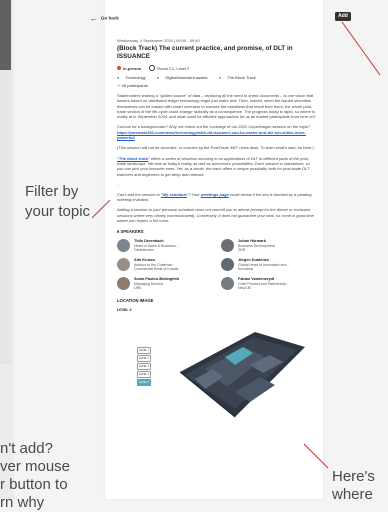 This screenshot has width=388, height=512. What do you see at coordinates (242, 375) in the screenshot?
I see `floor-plan-image` at bounding box center [242, 375].